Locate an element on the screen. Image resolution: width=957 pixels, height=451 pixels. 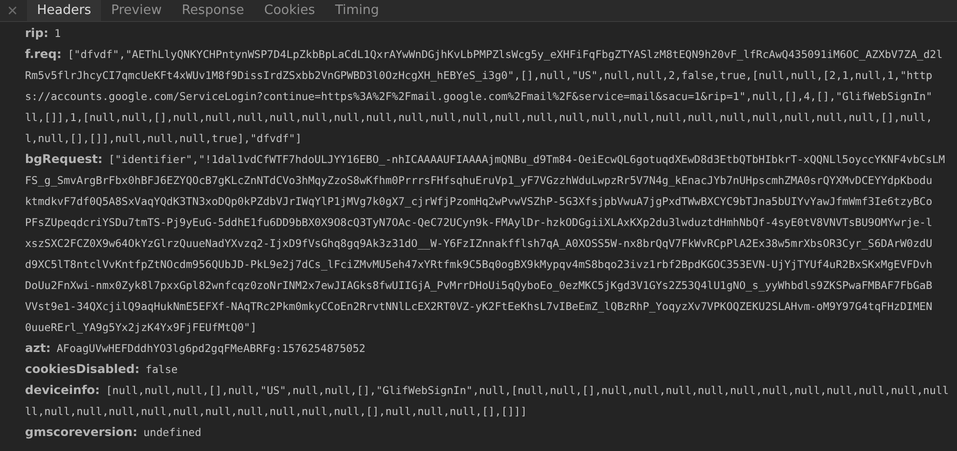
param-value: AFoagUVwHEFDddhYO3lg6pd2gqFMeABRFg:1576254875052 is located at coordinates (211, 348).